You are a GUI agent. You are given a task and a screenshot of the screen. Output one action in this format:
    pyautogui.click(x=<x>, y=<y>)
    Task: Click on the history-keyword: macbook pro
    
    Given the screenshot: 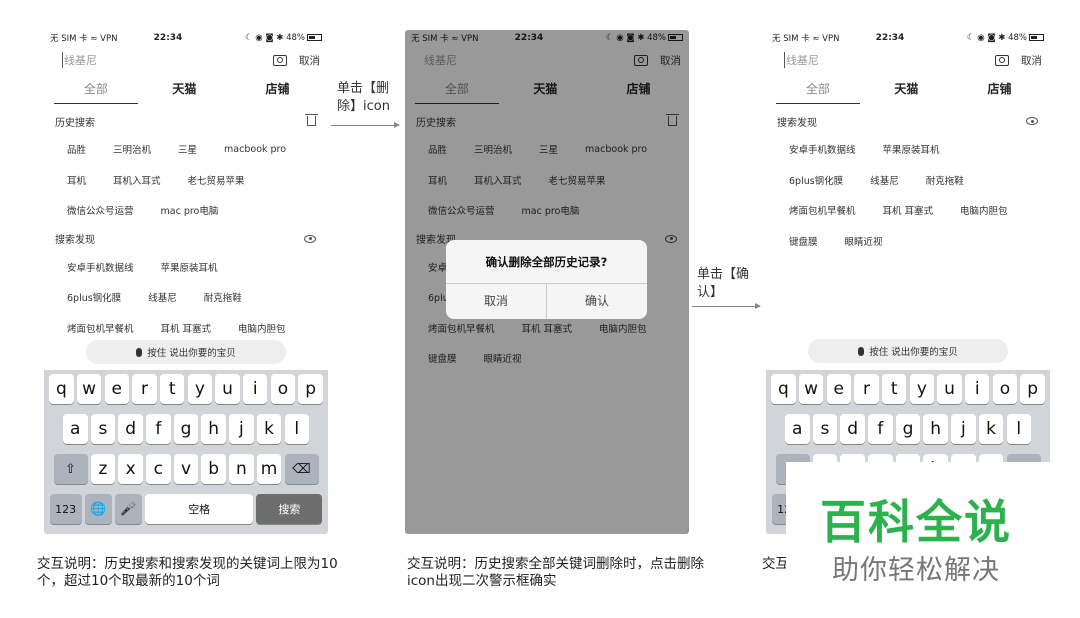 What is the action you would take?
    pyautogui.click(x=255, y=149)
    